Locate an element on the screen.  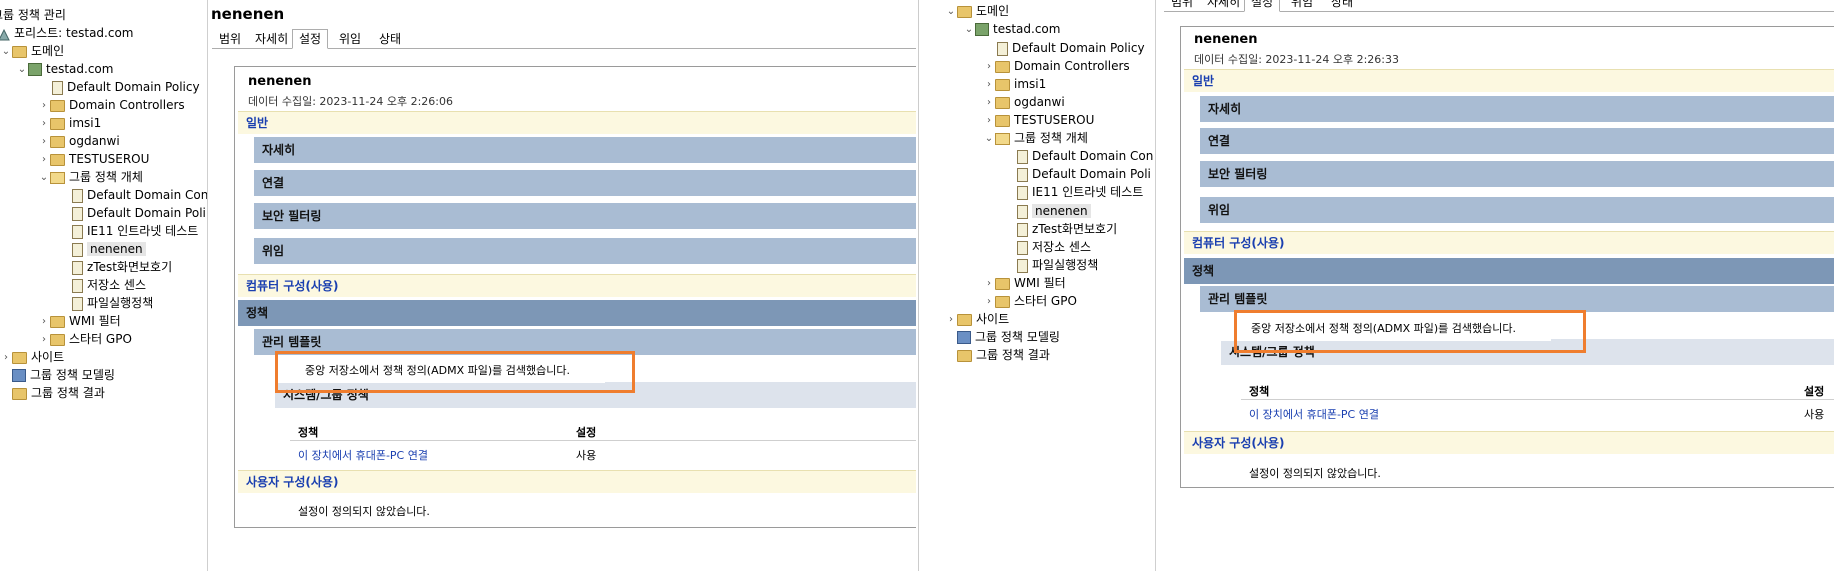
policy-setting-value: 사용 is located at coordinates (586, 455).